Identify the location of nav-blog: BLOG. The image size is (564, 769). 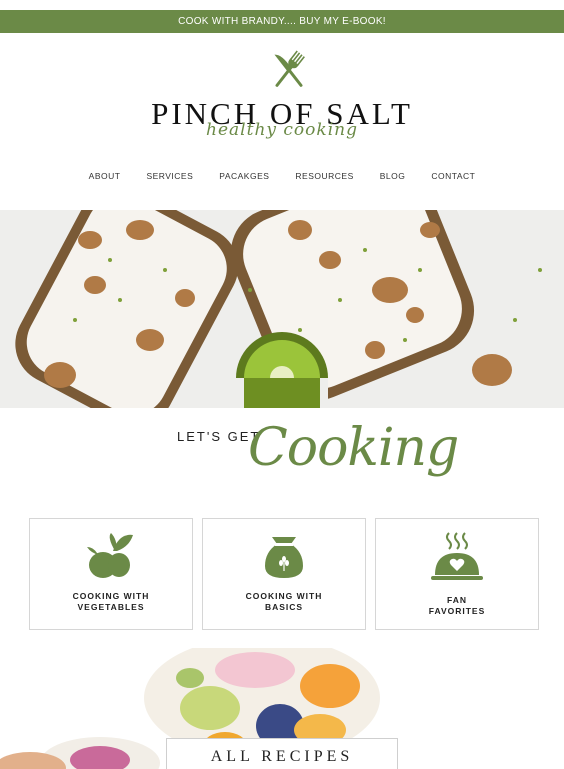
(393, 178).